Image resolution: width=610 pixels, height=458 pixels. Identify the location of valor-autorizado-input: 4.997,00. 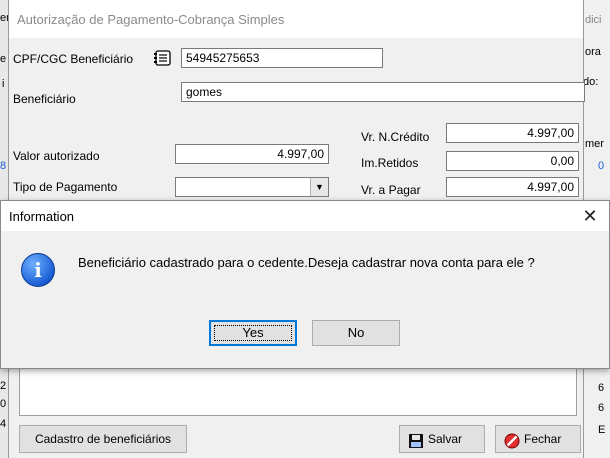
(252, 154).